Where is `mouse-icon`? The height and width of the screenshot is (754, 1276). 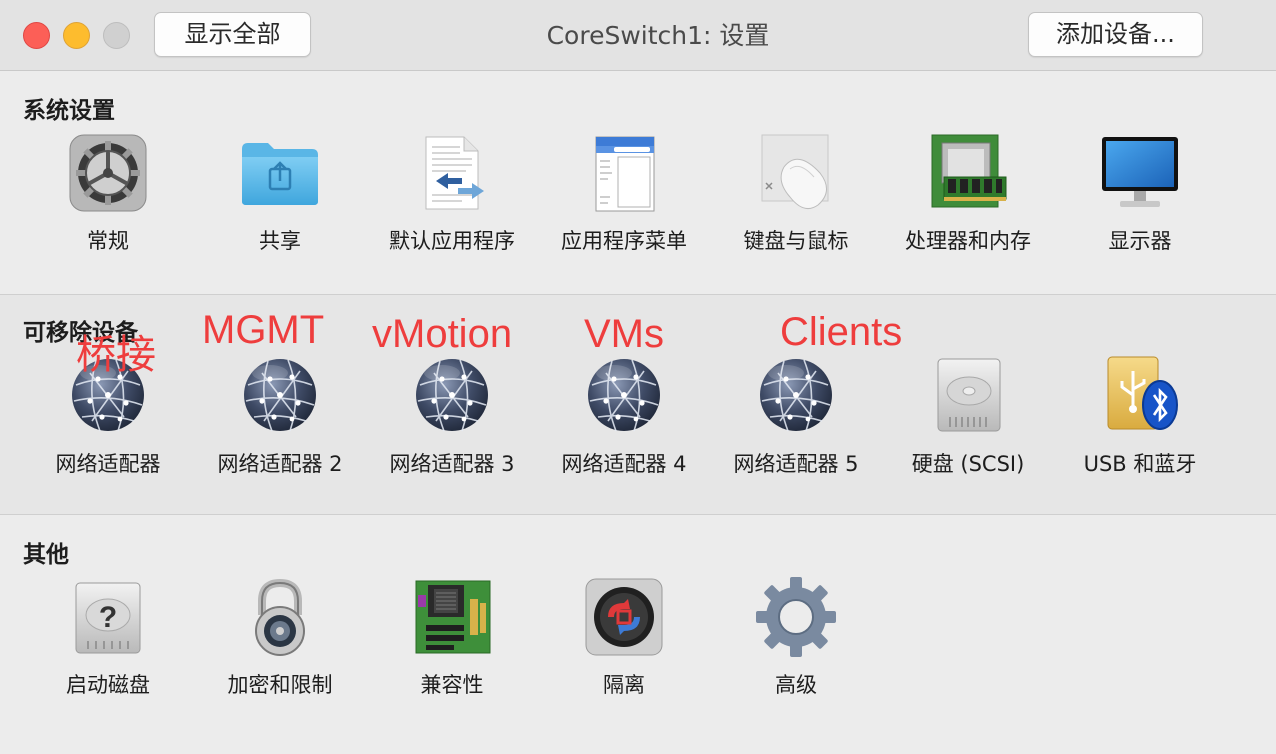 mouse-icon is located at coordinates (795, 172).